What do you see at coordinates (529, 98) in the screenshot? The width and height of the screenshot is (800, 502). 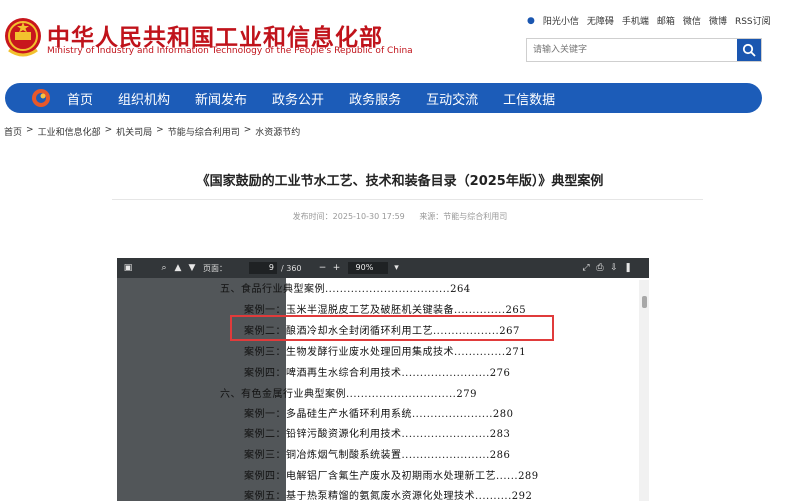 I see `nav-item-data: 工信数据` at bounding box center [529, 98].